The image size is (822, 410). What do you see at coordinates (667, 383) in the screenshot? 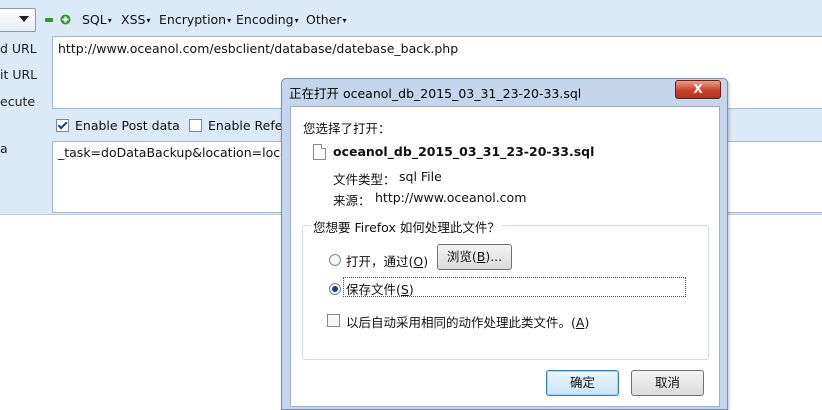
I see `cancel-button: 取消` at bounding box center [667, 383].